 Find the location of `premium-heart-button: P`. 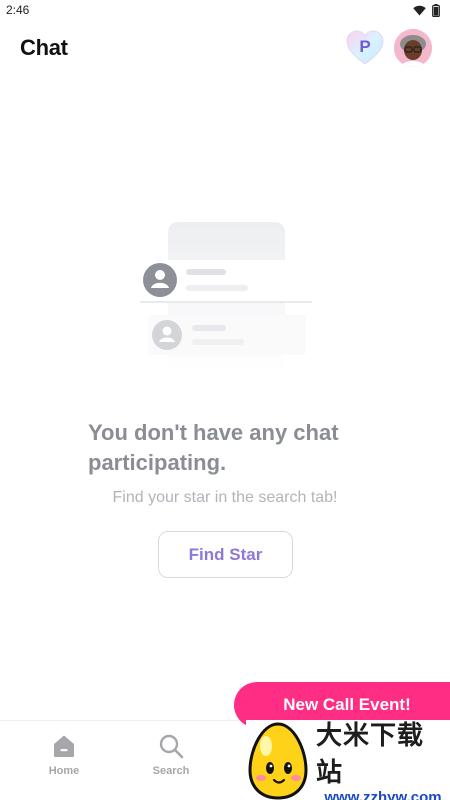

premium-heart-button: P is located at coordinates (365, 48).